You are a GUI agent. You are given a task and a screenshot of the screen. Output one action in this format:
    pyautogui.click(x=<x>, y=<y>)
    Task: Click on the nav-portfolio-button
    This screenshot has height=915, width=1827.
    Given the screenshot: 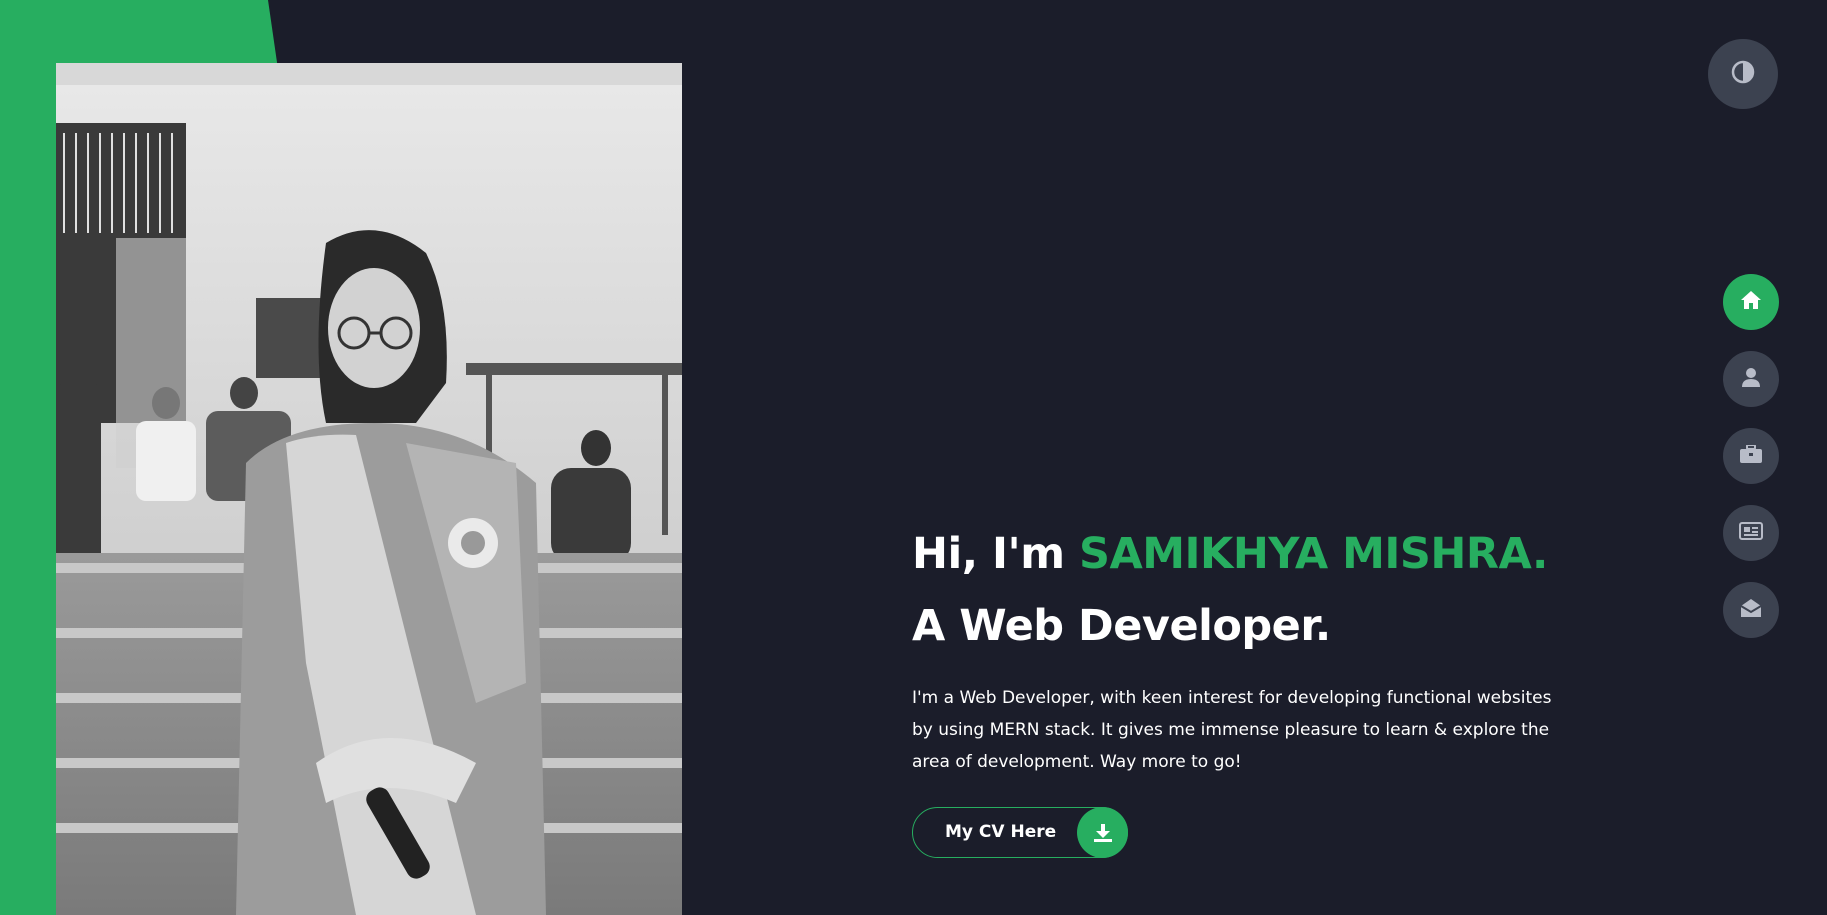 What is the action you would take?
    pyautogui.click(x=1751, y=456)
    